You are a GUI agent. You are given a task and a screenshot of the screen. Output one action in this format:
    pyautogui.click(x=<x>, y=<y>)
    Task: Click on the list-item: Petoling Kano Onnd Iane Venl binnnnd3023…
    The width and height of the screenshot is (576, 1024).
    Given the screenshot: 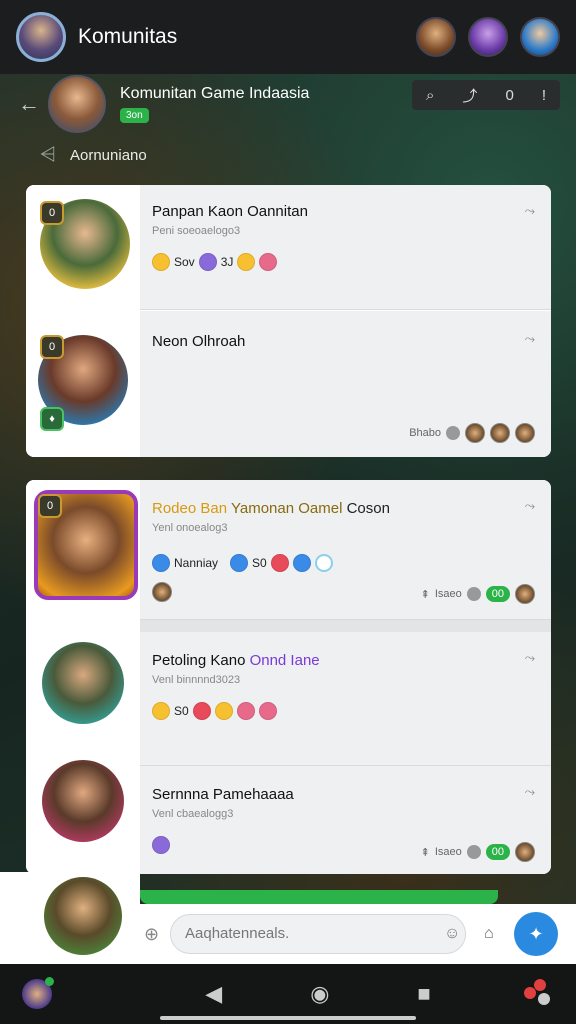 What is the action you would take?
    pyautogui.click(x=345, y=699)
    